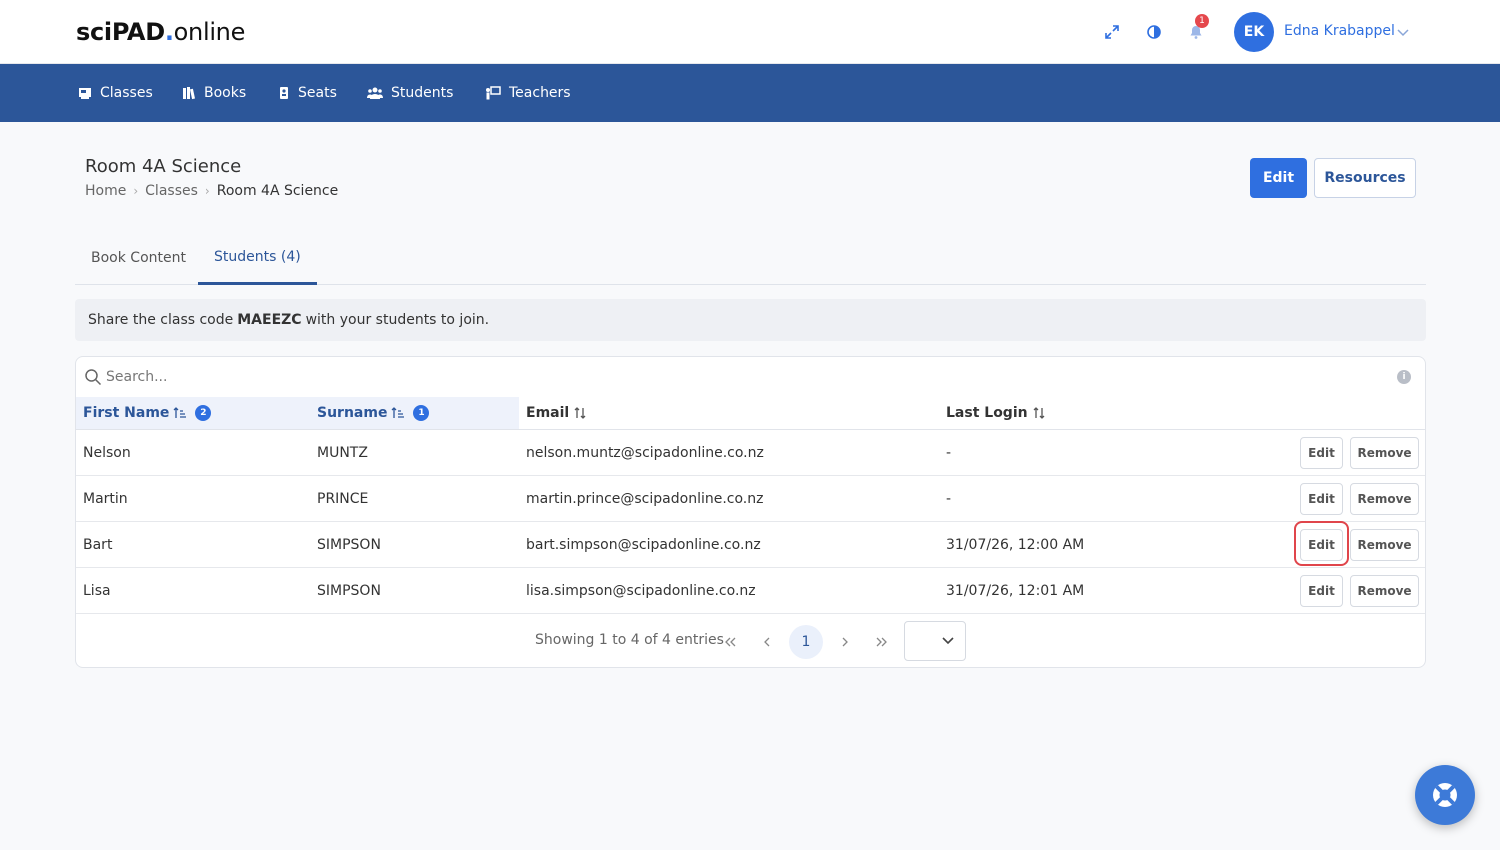 This screenshot has height=850, width=1500. Describe the element at coordinates (845, 642) in the screenshot. I see `next-page-icon` at that location.